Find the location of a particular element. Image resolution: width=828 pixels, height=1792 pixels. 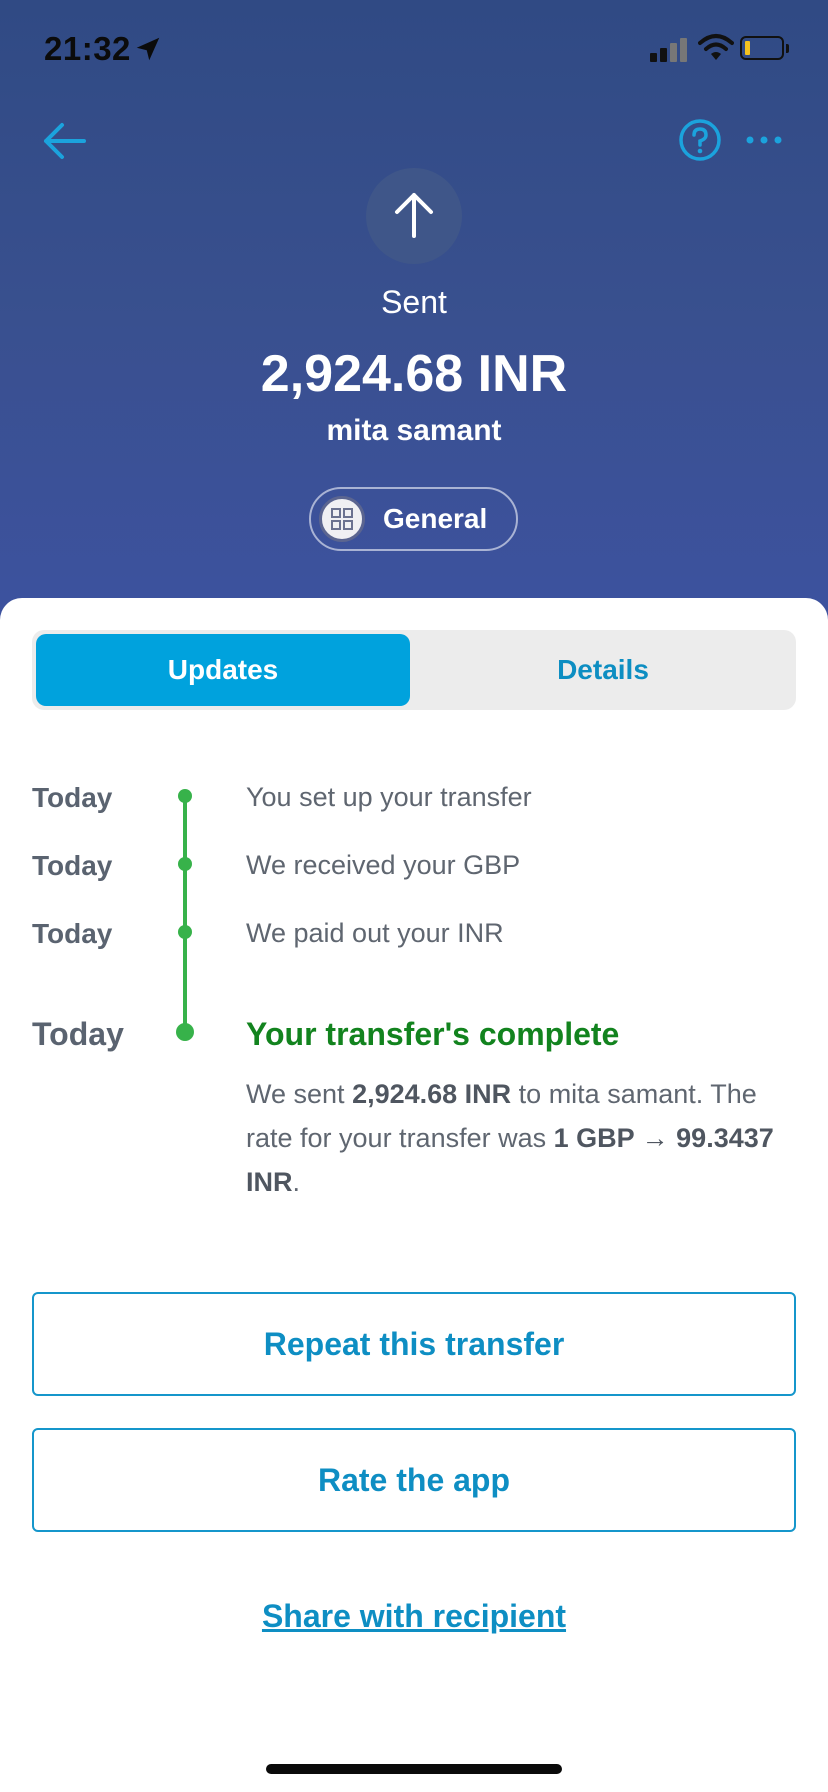

tab-switcher: Updates Details is located at coordinates (414, 670).